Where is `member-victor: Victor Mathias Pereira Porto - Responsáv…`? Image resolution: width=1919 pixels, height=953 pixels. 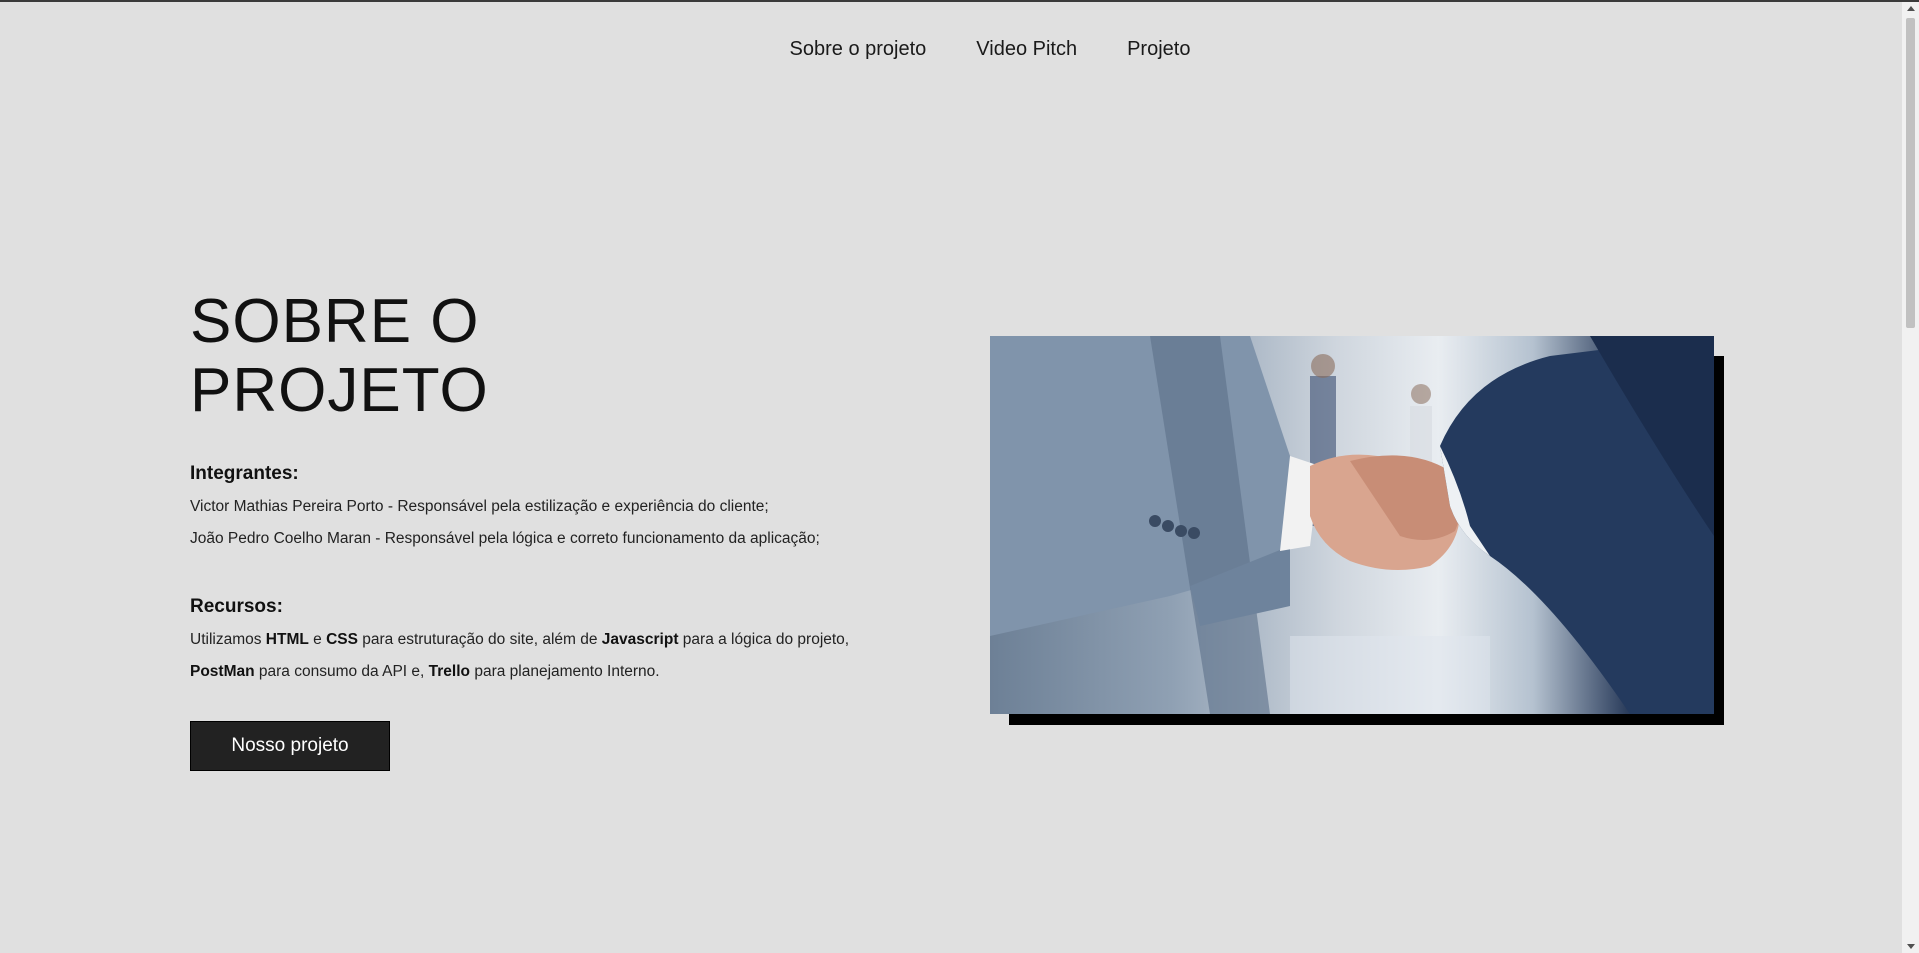
member-victor: Victor Mathias Pereira Porto - Responsáv… is located at coordinates (479, 506).